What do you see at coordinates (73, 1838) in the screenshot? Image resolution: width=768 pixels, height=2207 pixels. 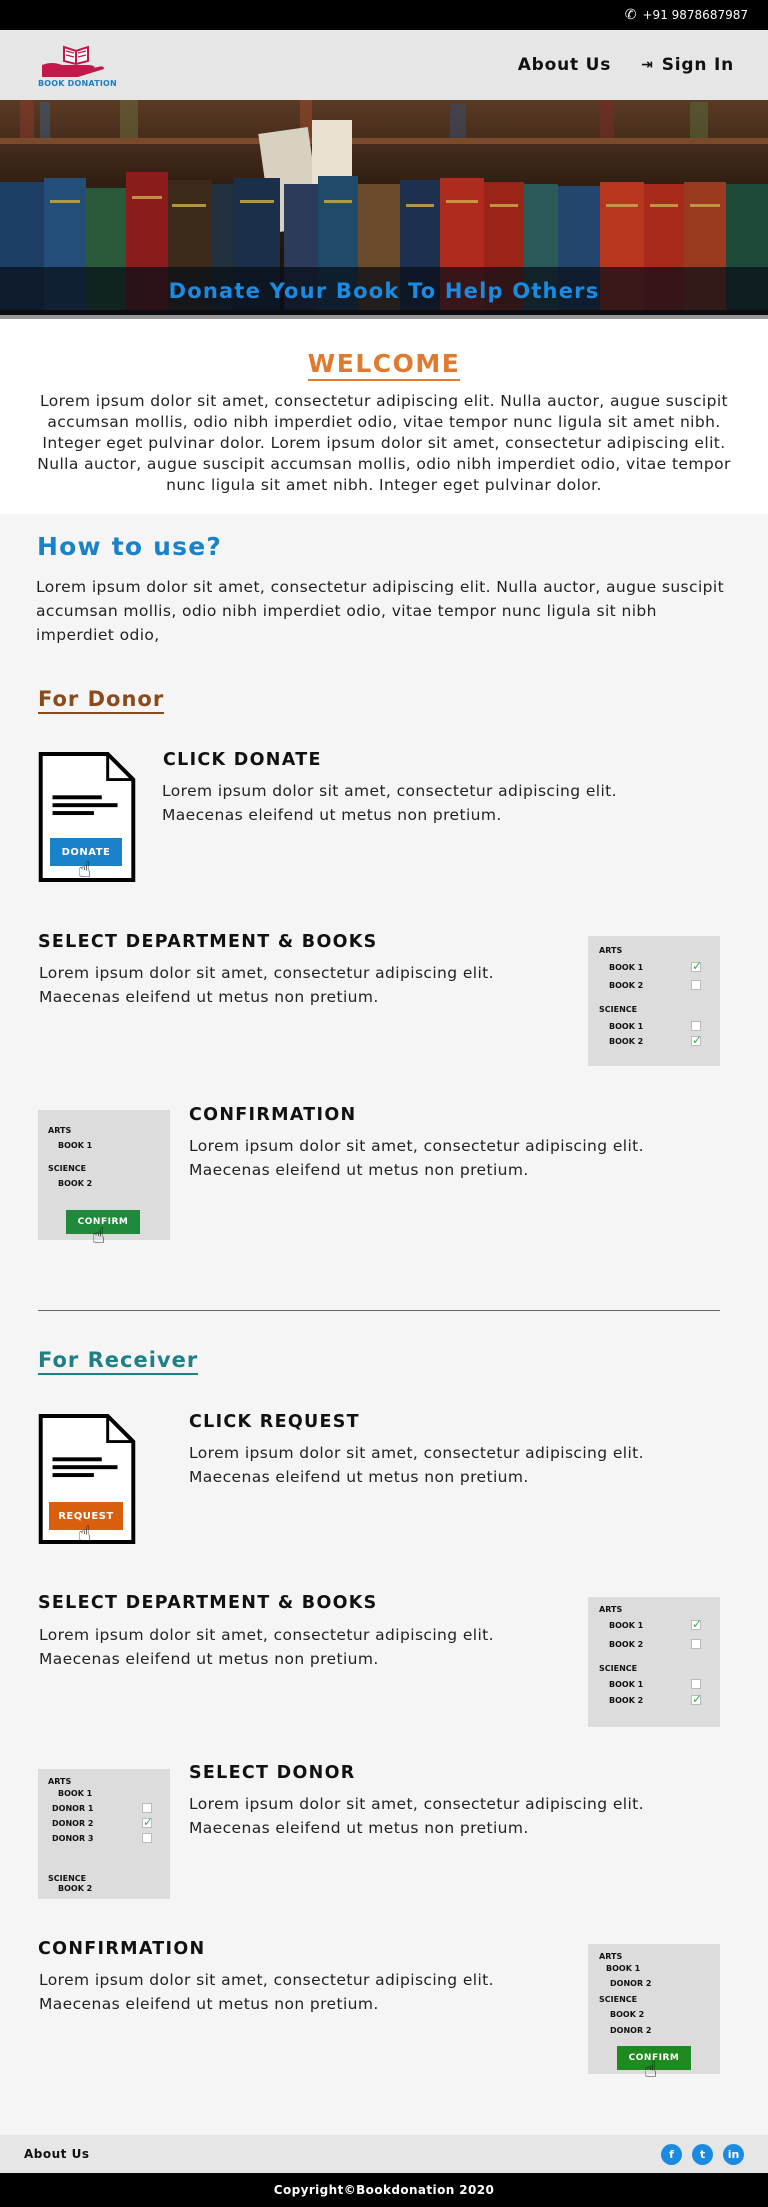 I see `donor-label: DONOR 3` at bounding box center [73, 1838].